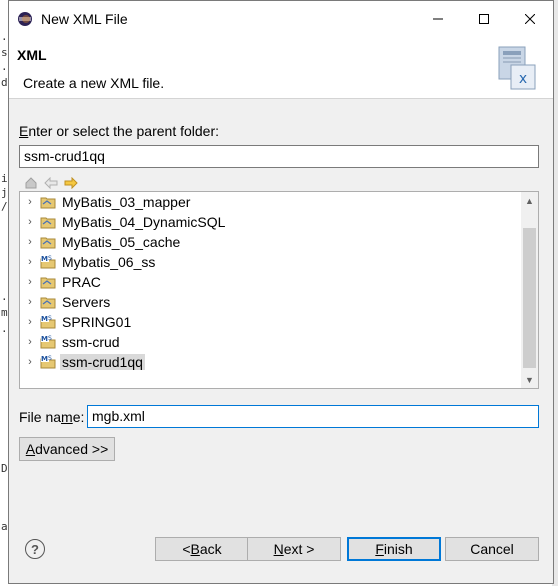 Image resolution: width=558 pixels, height=586 pixels. Describe the element at coordinates (279, 156) in the screenshot. I see `parent-folder-input: ssm-crud1qq` at that location.